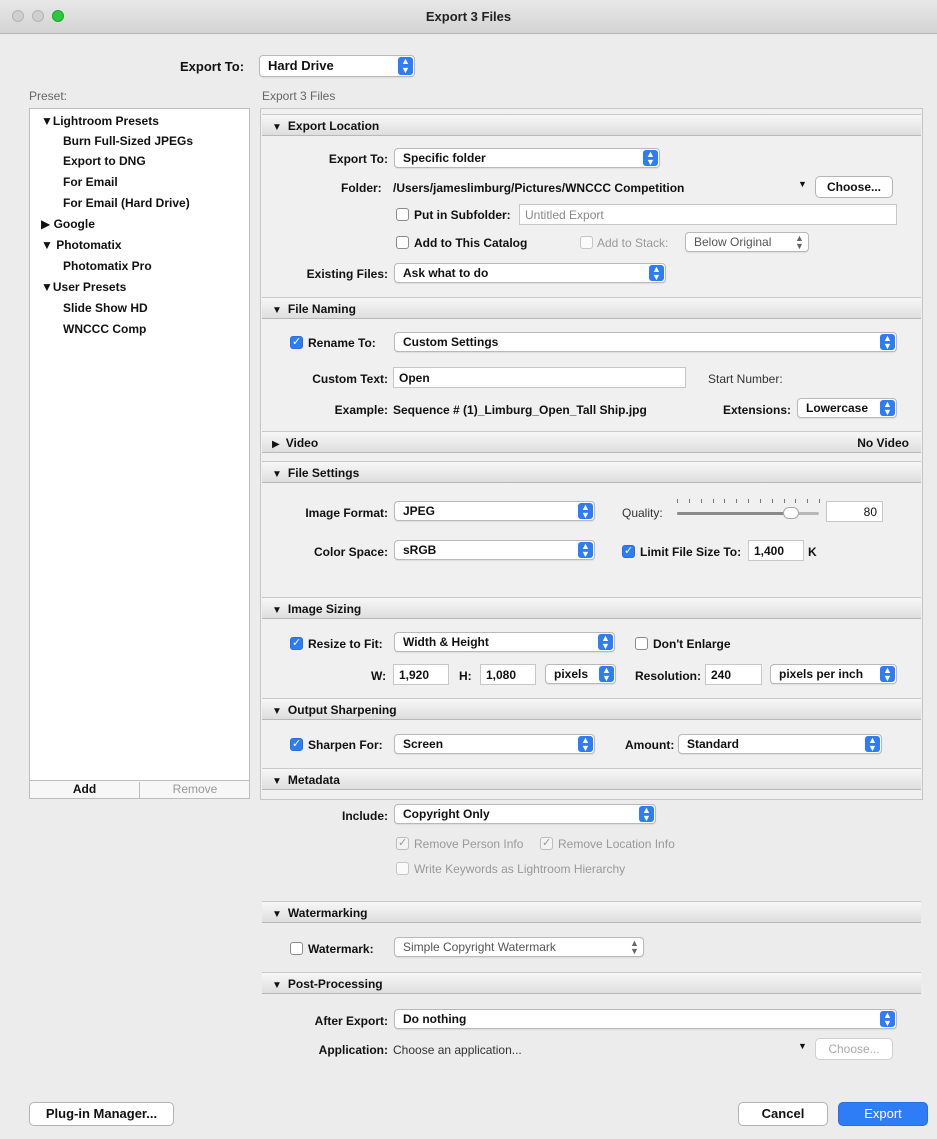  Describe the element at coordinates (276, 444) in the screenshot. I see `disclosure-right-icon: ▶` at that location.